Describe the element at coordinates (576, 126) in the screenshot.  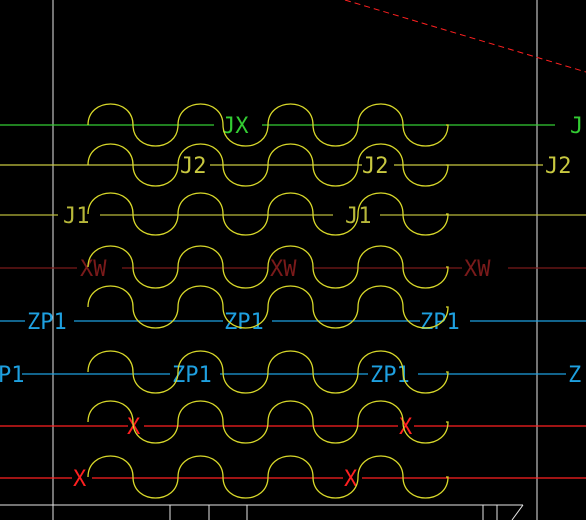
I see `label-jx: J` at that location.